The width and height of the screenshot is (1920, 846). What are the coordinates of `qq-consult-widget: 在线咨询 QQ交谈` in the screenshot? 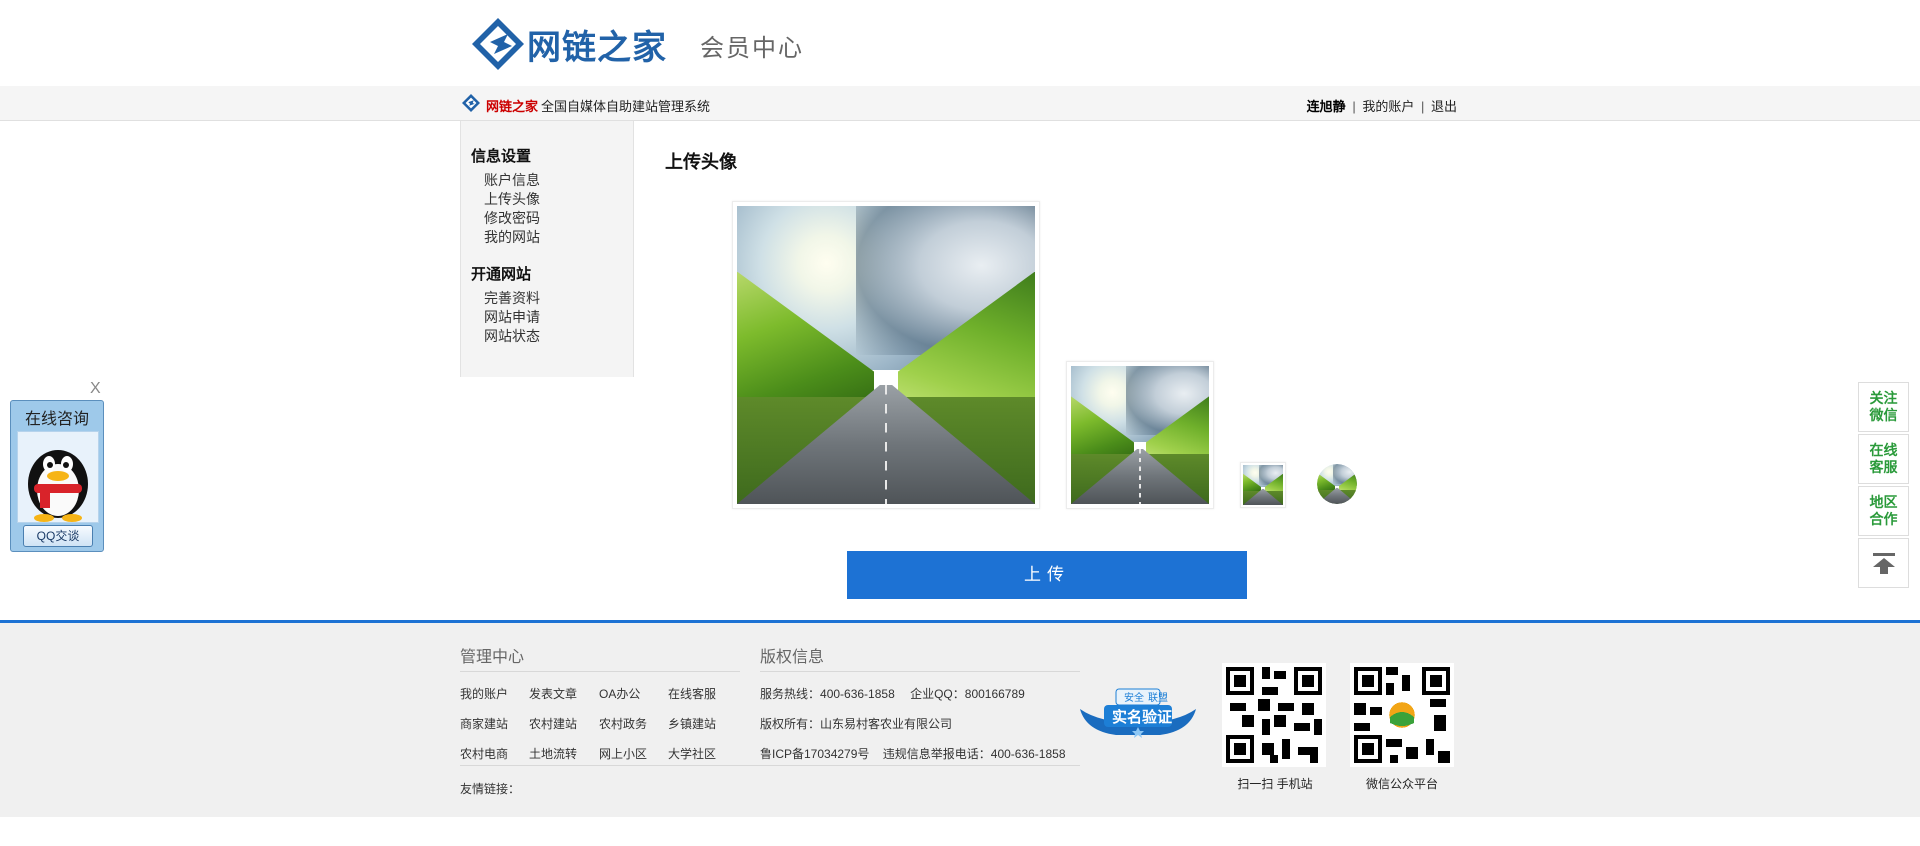 It's located at (57, 476).